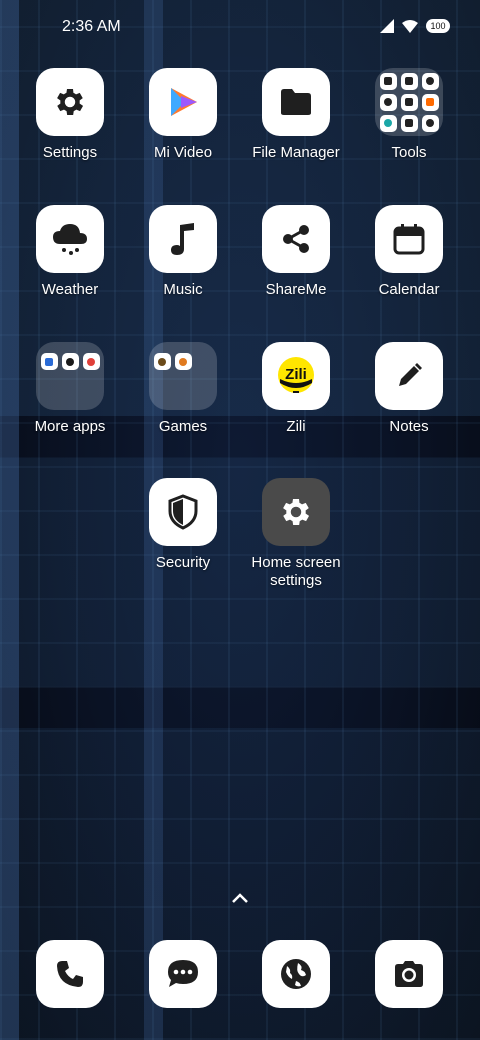 This screenshot has width=480, height=1040. Describe the element at coordinates (409, 239) in the screenshot. I see `calendar-icon` at that location.